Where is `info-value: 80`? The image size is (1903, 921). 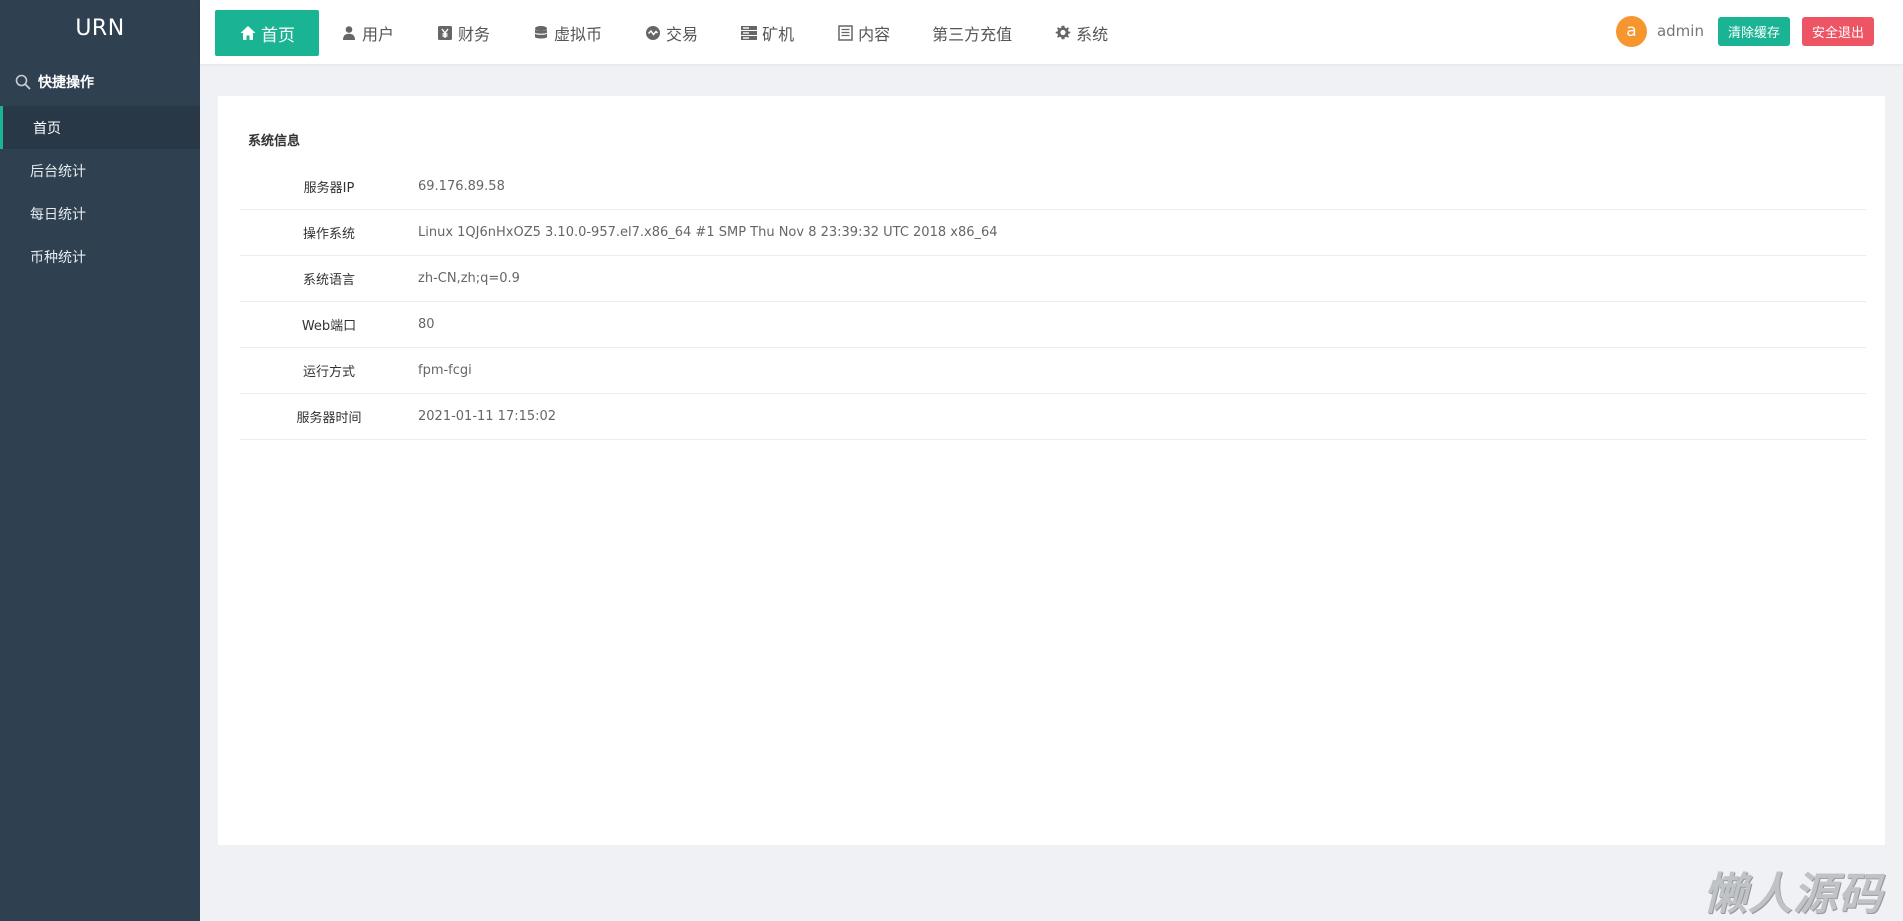 info-value: 80 is located at coordinates (426, 324).